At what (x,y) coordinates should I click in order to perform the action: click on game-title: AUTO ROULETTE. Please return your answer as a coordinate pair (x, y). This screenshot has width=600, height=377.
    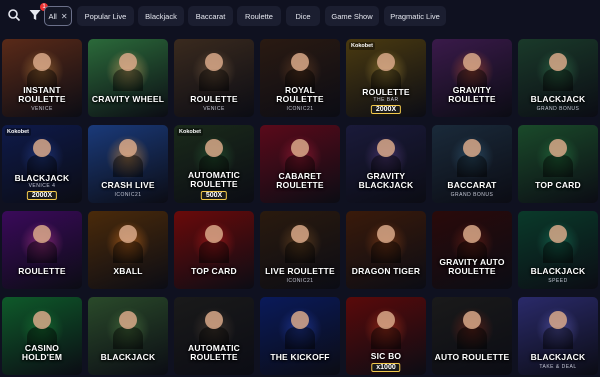
    Looking at the image, I should click on (472, 357).